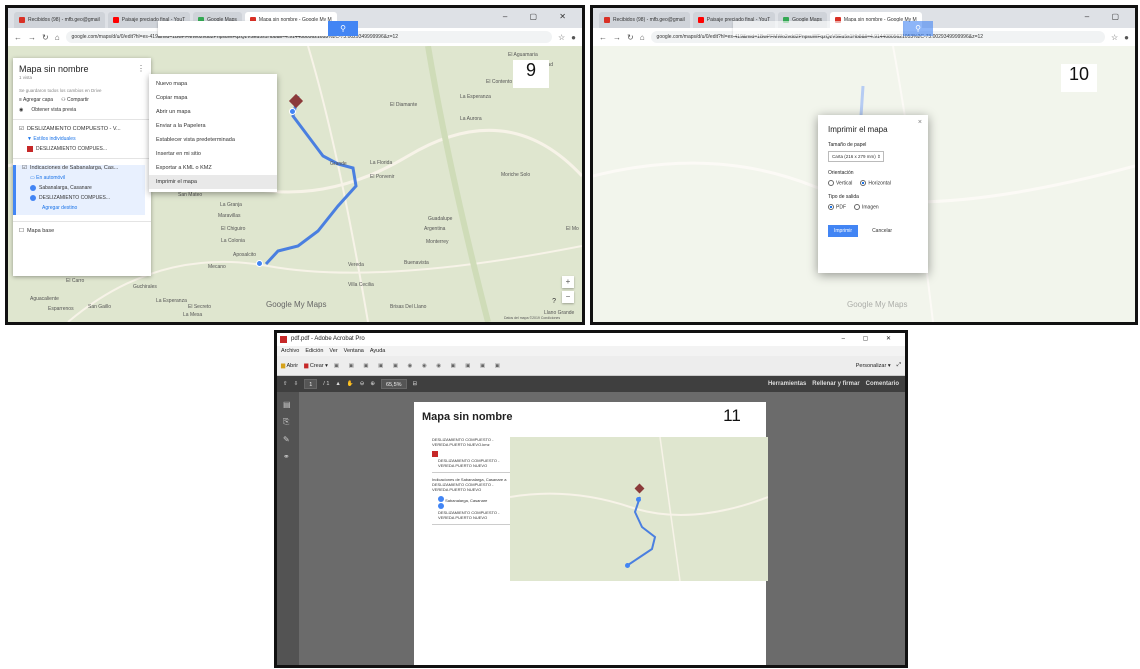 The height and width of the screenshot is (669, 1140). I want to click on menu-ver: Ver, so click(333, 351).